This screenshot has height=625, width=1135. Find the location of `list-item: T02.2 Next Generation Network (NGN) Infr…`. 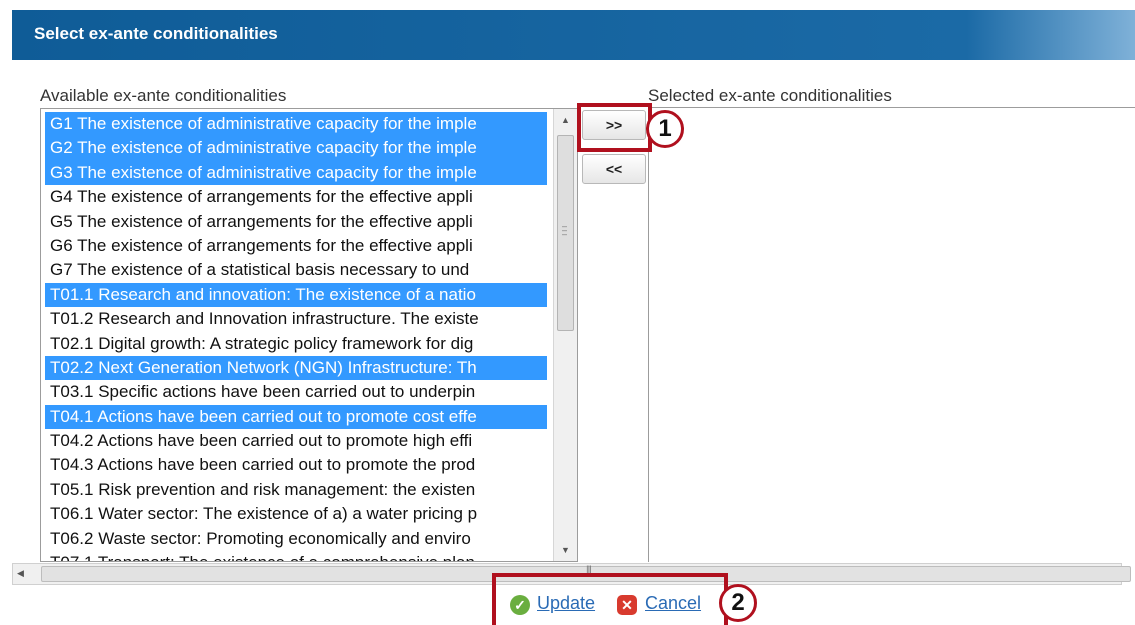

list-item: T02.2 Next Generation Network (NGN) Infr… is located at coordinates (296, 368).